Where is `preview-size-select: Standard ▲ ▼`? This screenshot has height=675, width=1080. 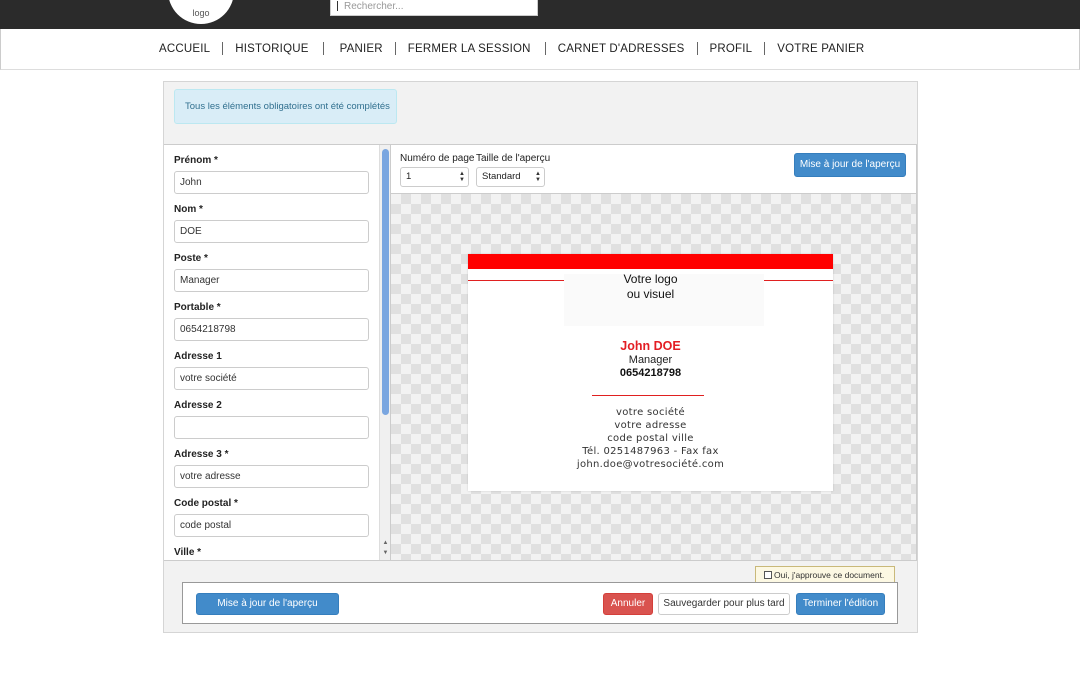 preview-size-select: Standard ▲ ▼ is located at coordinates (510, 177).